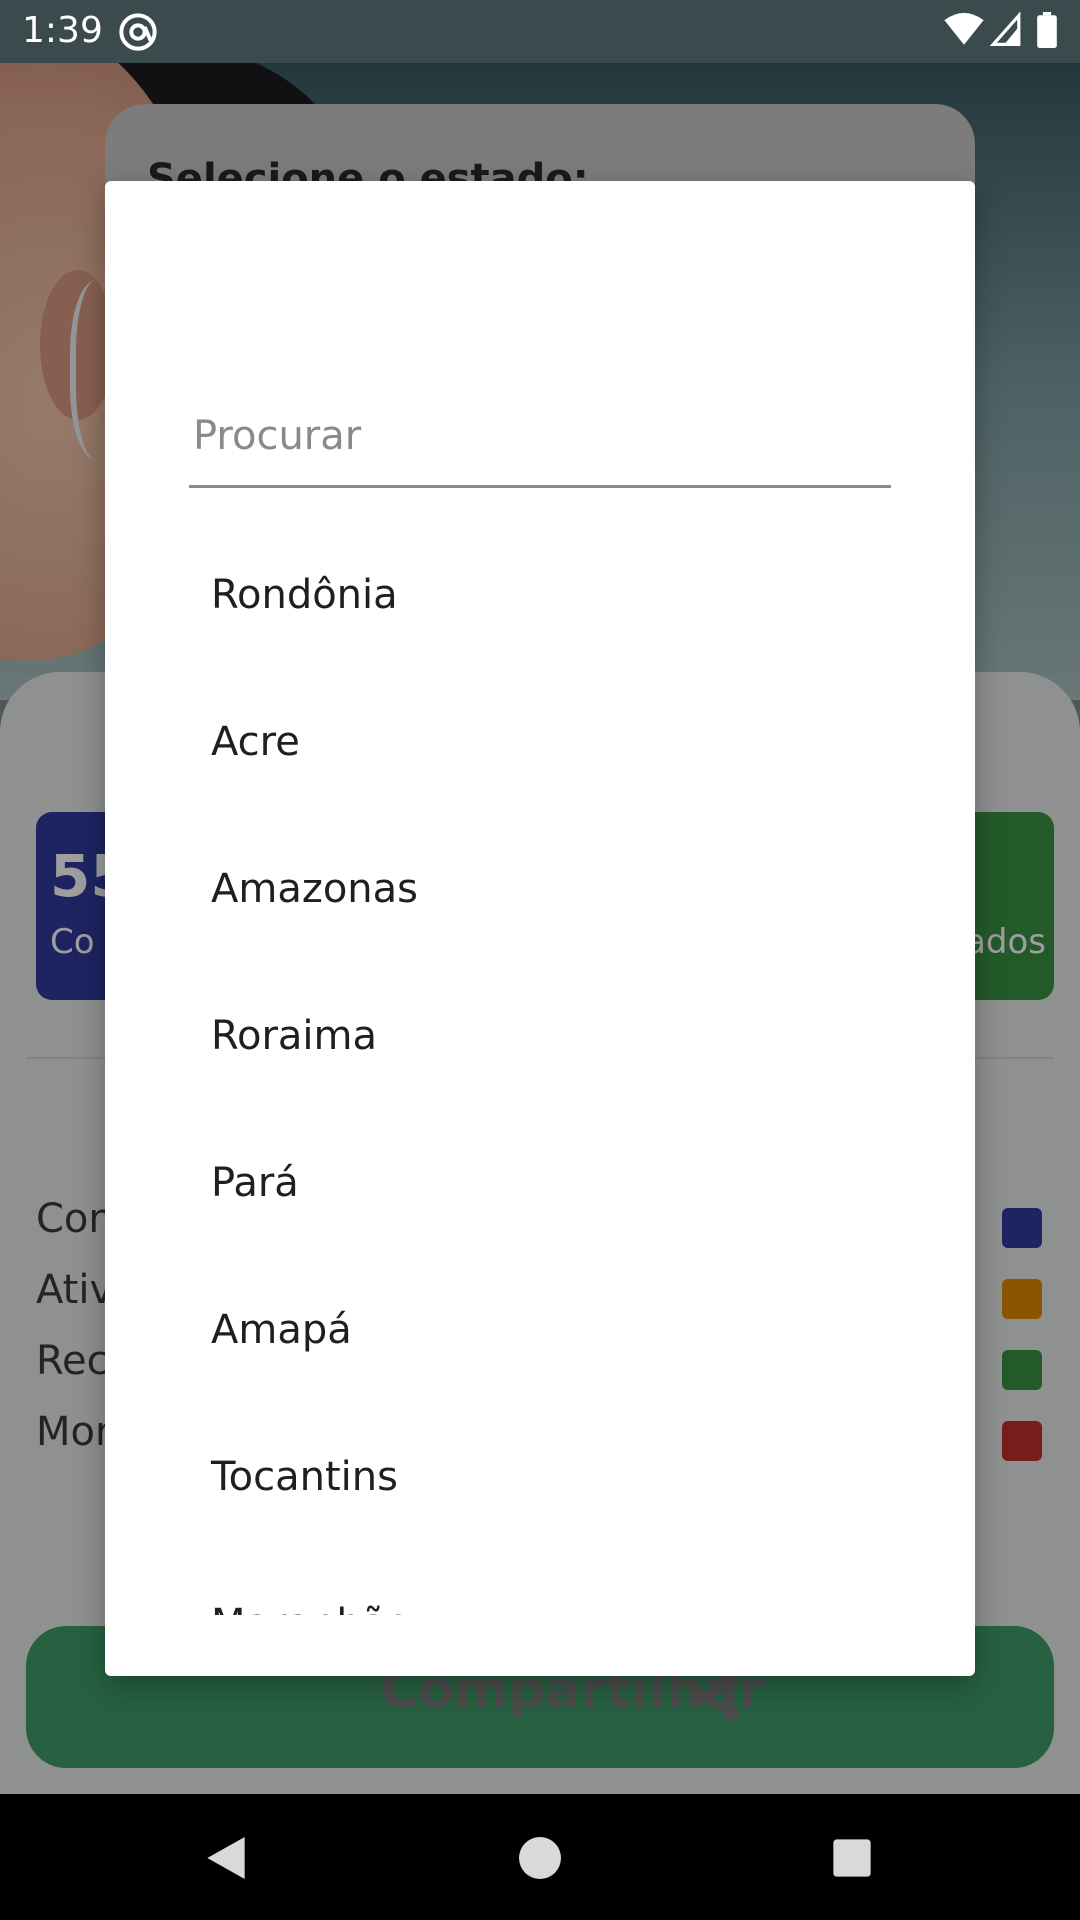 This screenshot has height=1920, width=1080. Describe the element at coordinates (138, 32) in the screenshot. I see `at-sign-icon` at that location.